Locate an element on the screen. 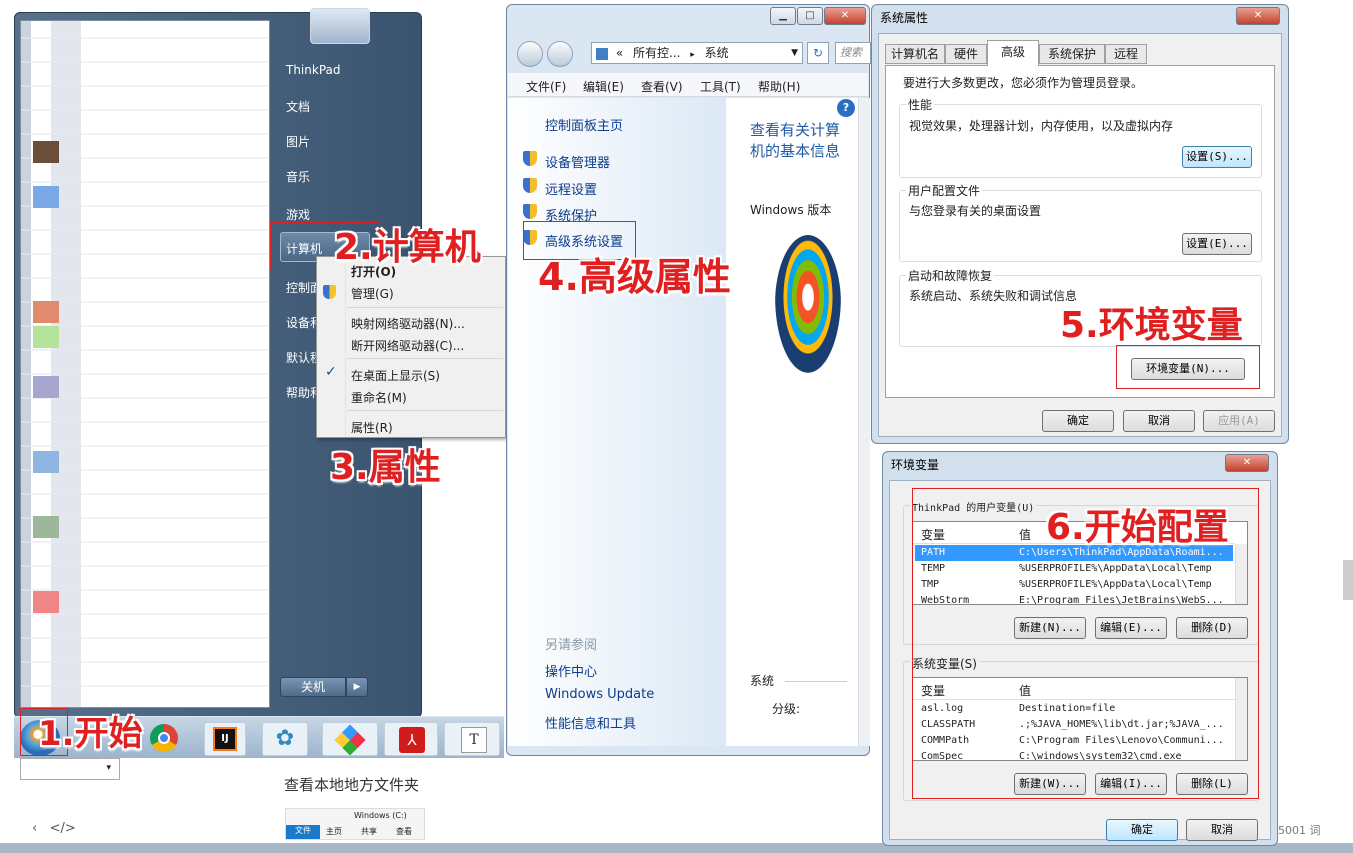  ccleaner-icon: ✿ is located at coordinates (285, 739).